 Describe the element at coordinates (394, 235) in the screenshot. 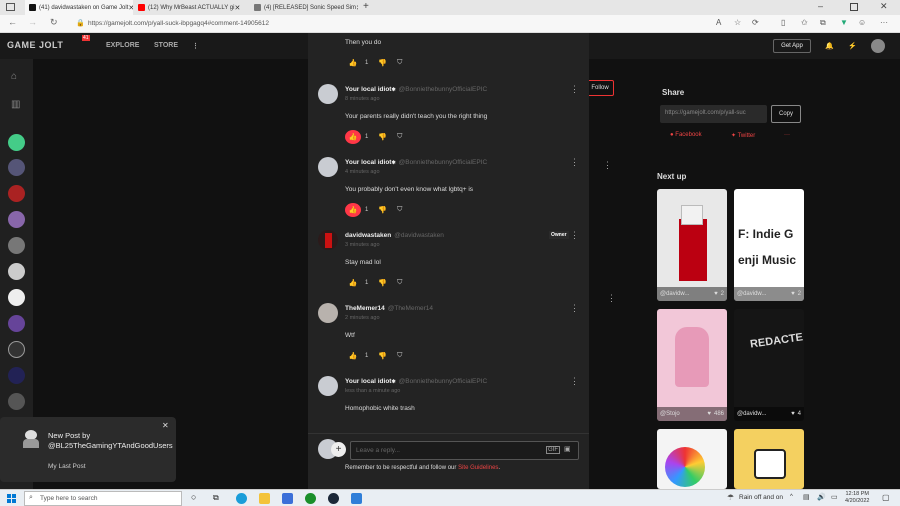

I see `comment-author: davidwastaken @davidwastaken` at that location.